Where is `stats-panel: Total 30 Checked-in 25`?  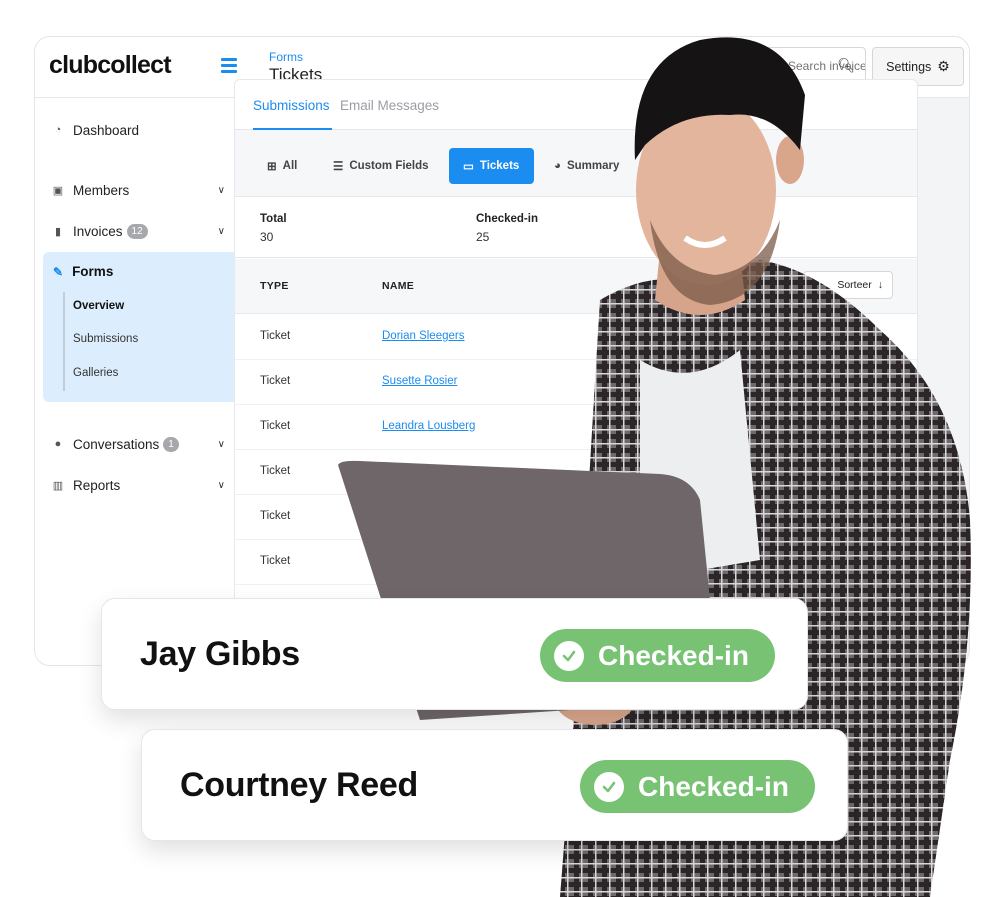
stats-panel: Total 30 Checked-in 25 is located at coordinates (576, 228).